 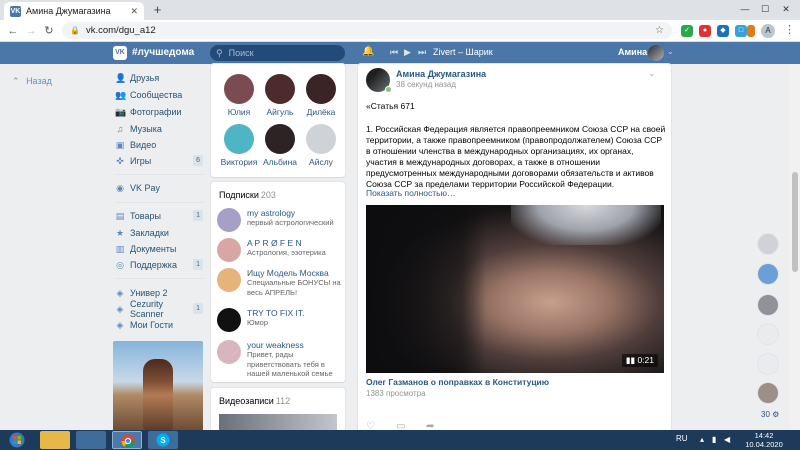 What do you see at coordinates (407, 52) in the screenshot?
I see `play-icon: ▶` at bounding box center [407, 52].